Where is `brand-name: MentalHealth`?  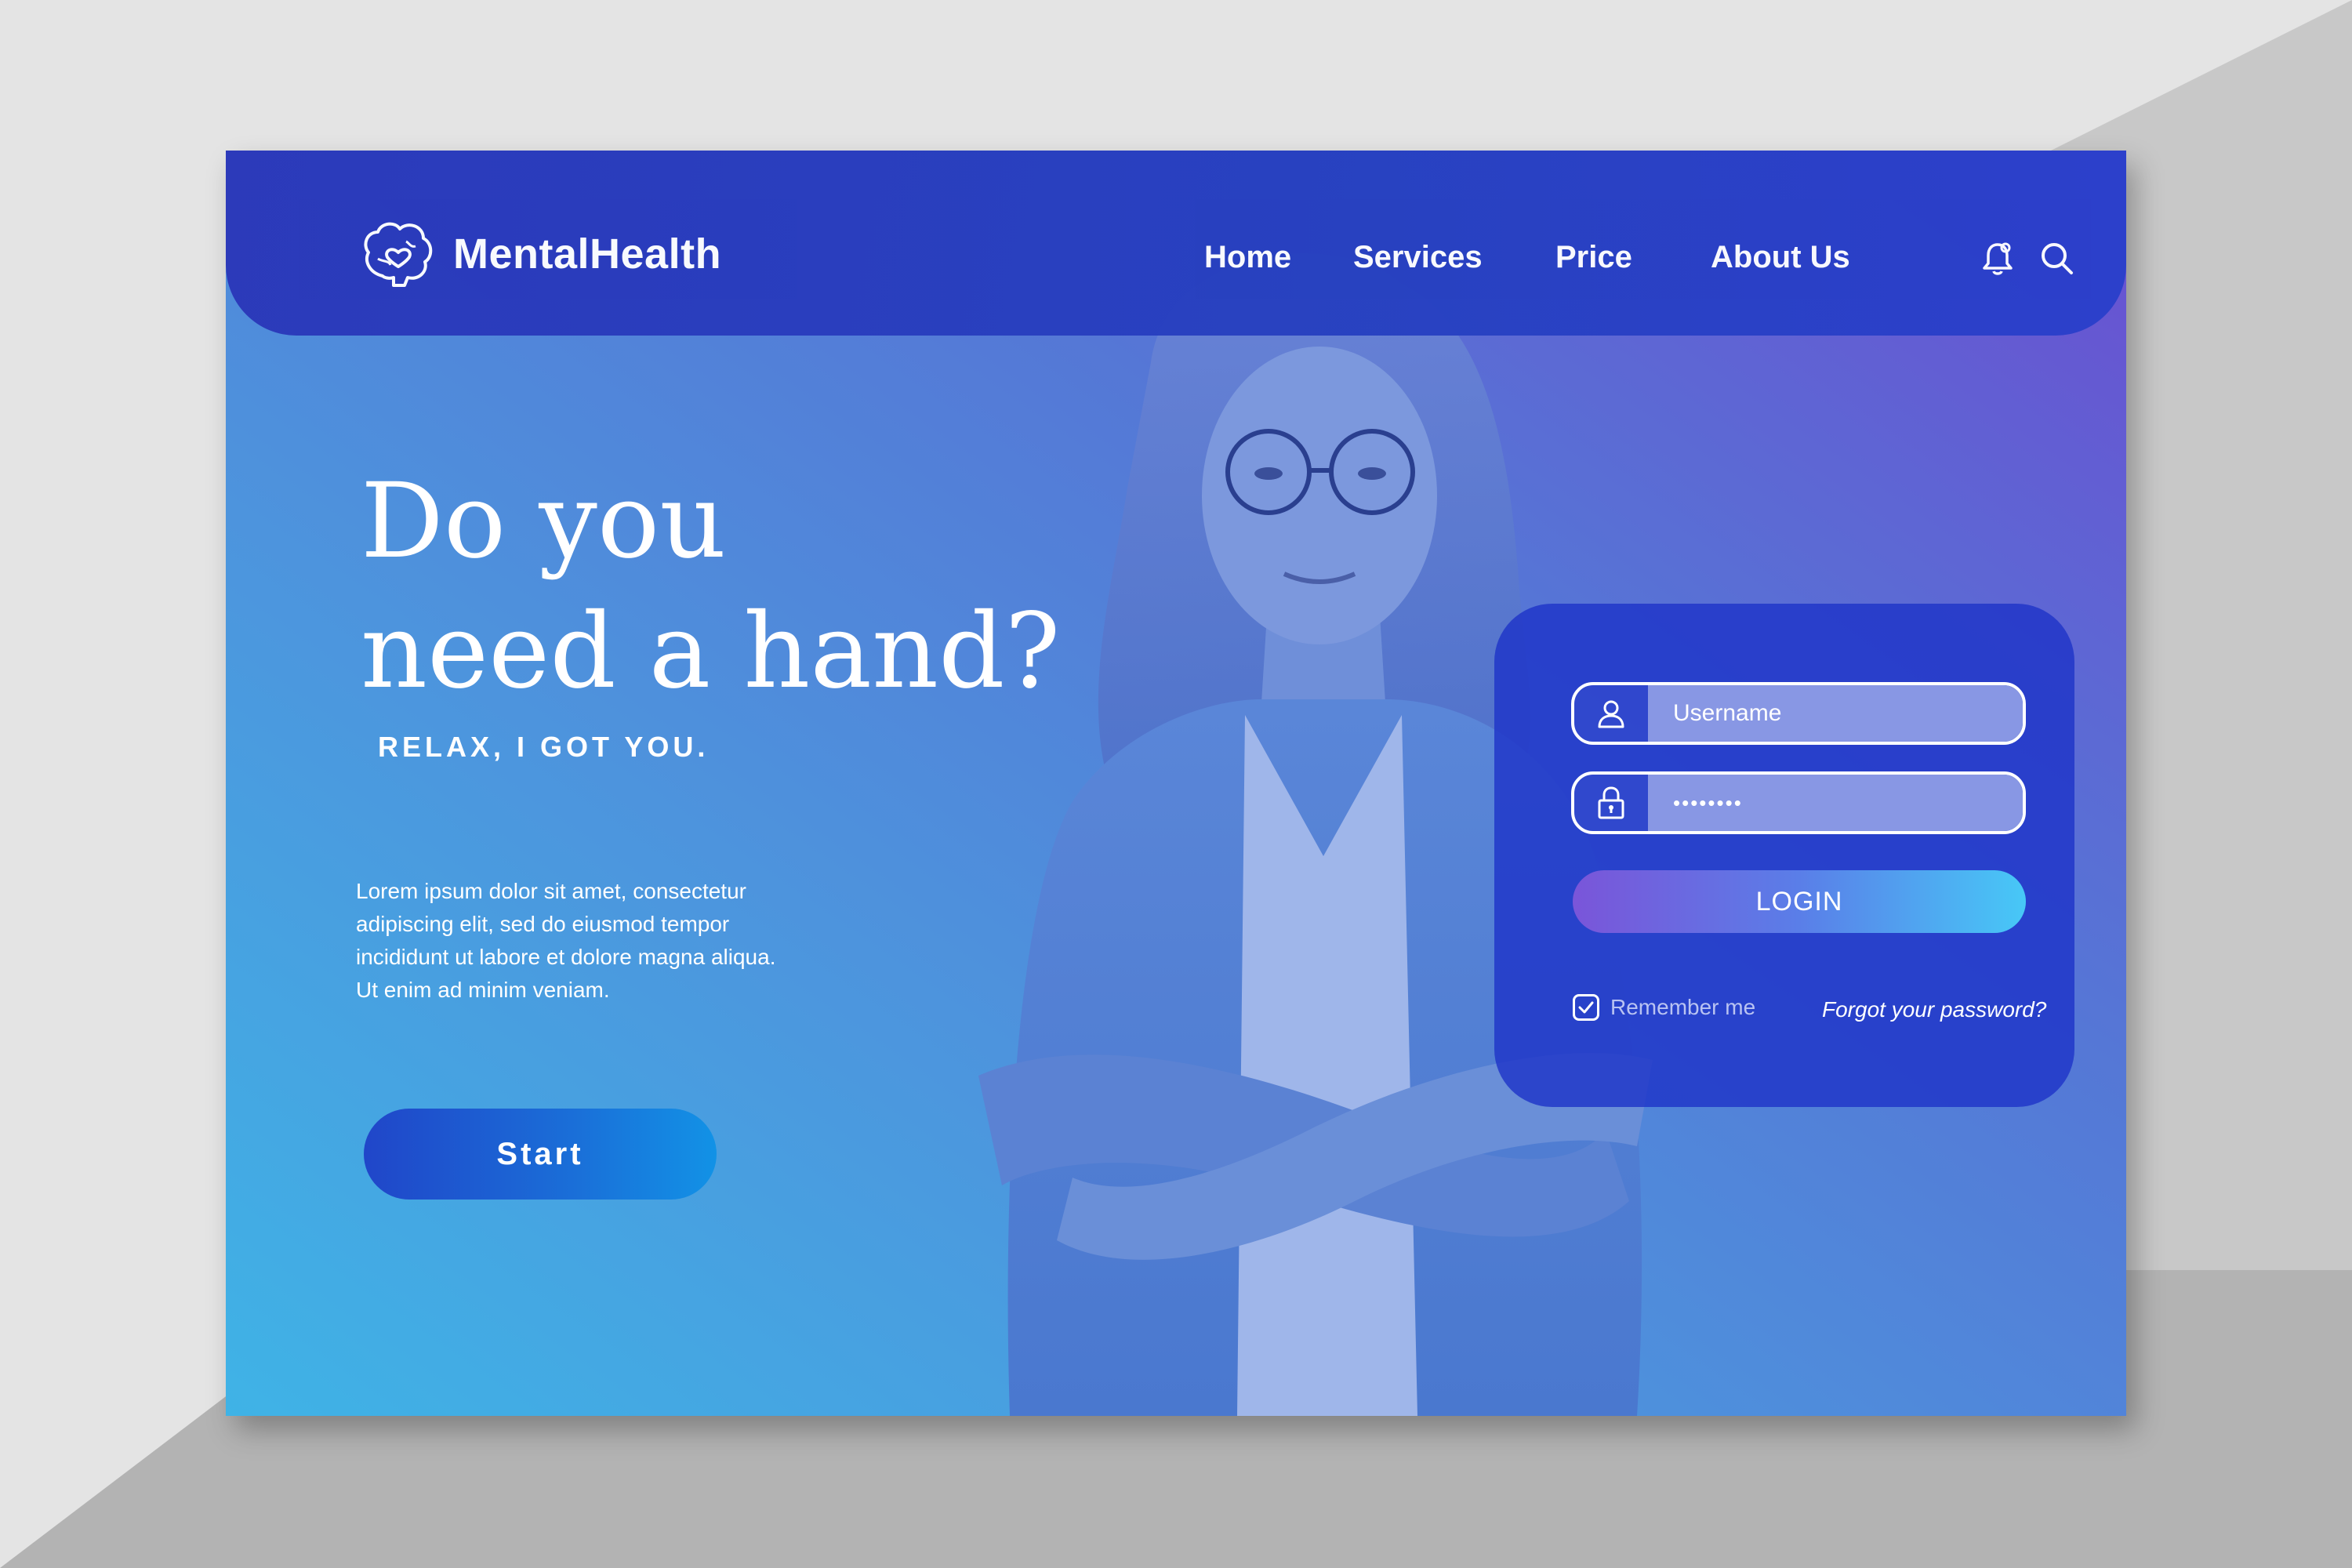
brand-name: MentalHealth is located at coordinates (587, 254).